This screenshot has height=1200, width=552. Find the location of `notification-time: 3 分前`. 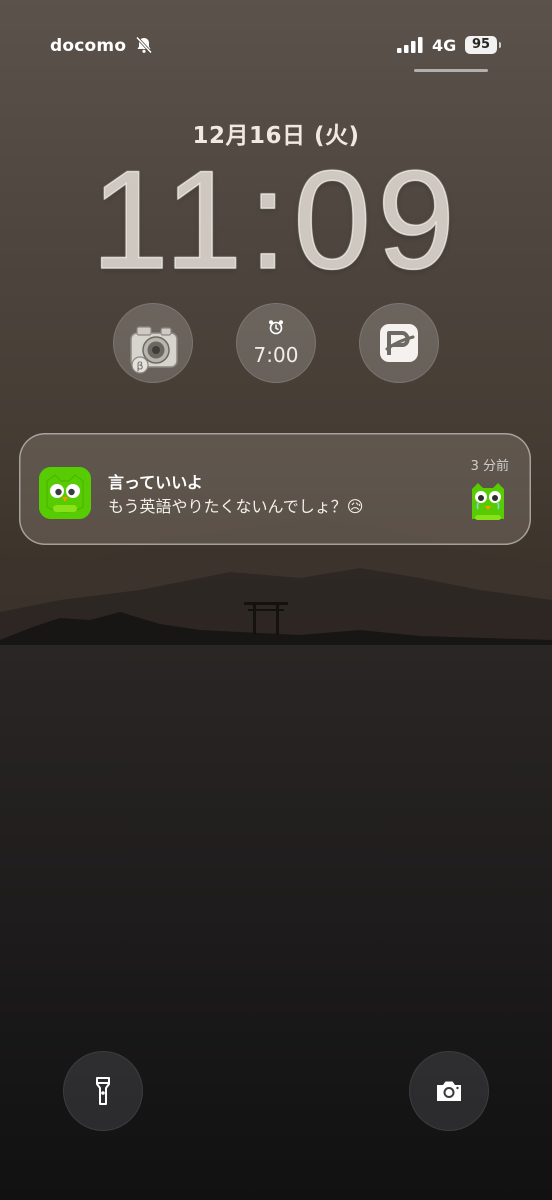

notification-time: 3 分前 is located at coordinates (489, 466).